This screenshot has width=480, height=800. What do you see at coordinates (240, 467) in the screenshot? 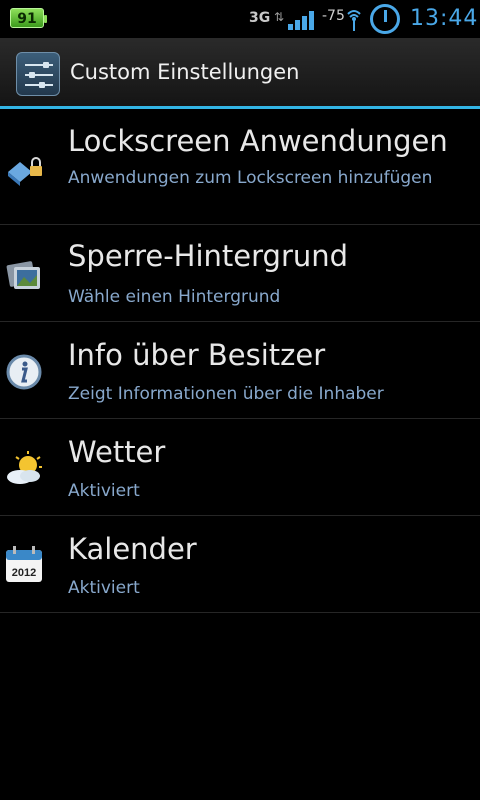
I see `setting-weather: Wetter Aktiviert` at bounding box center [240, 467].